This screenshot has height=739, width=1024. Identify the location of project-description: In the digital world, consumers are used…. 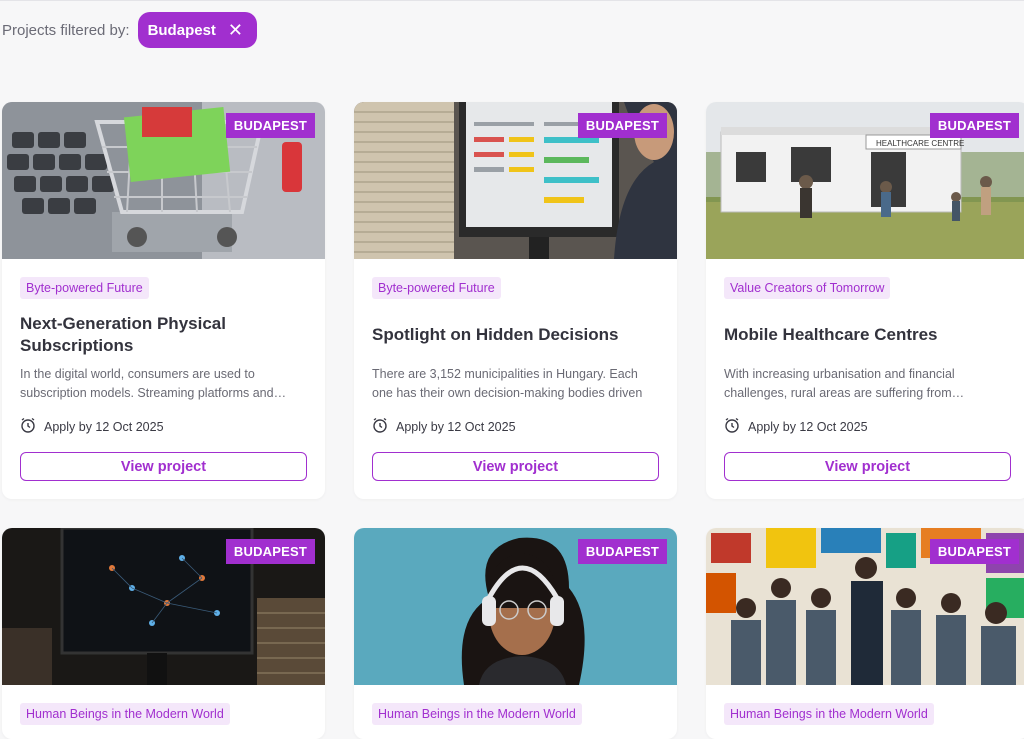
(153, 383).